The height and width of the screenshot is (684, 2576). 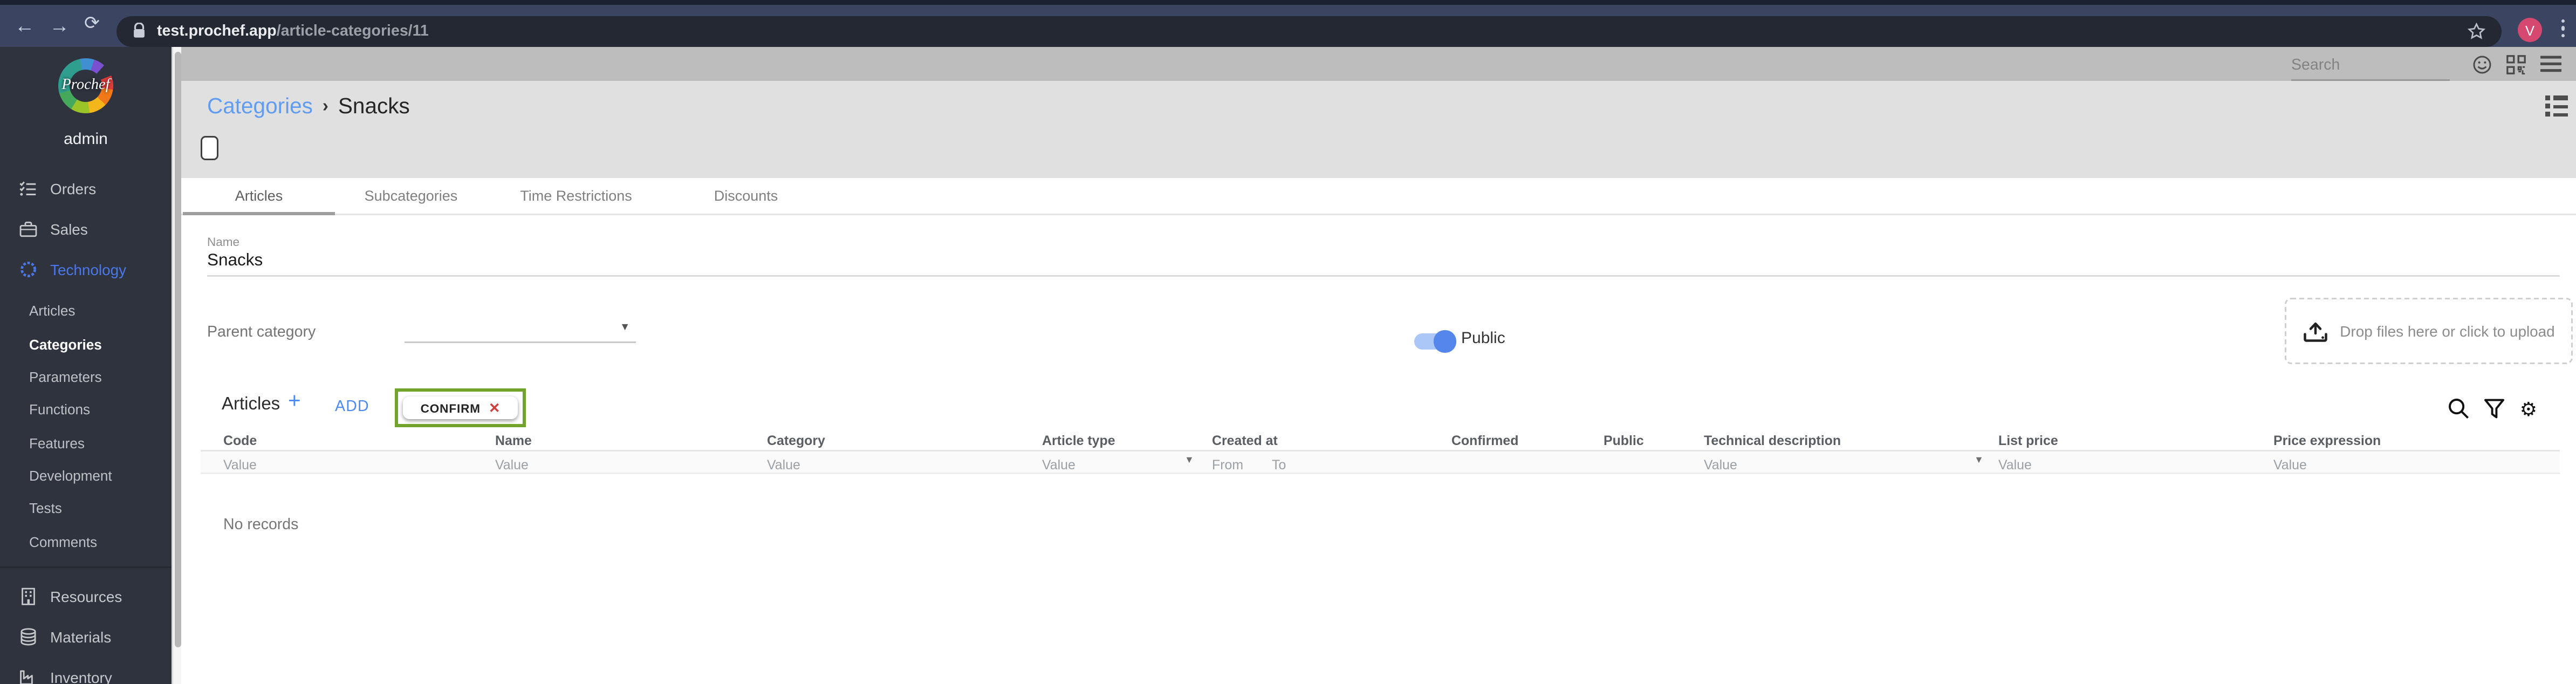 I want to click on search-input, so click(x=2370, y=66).